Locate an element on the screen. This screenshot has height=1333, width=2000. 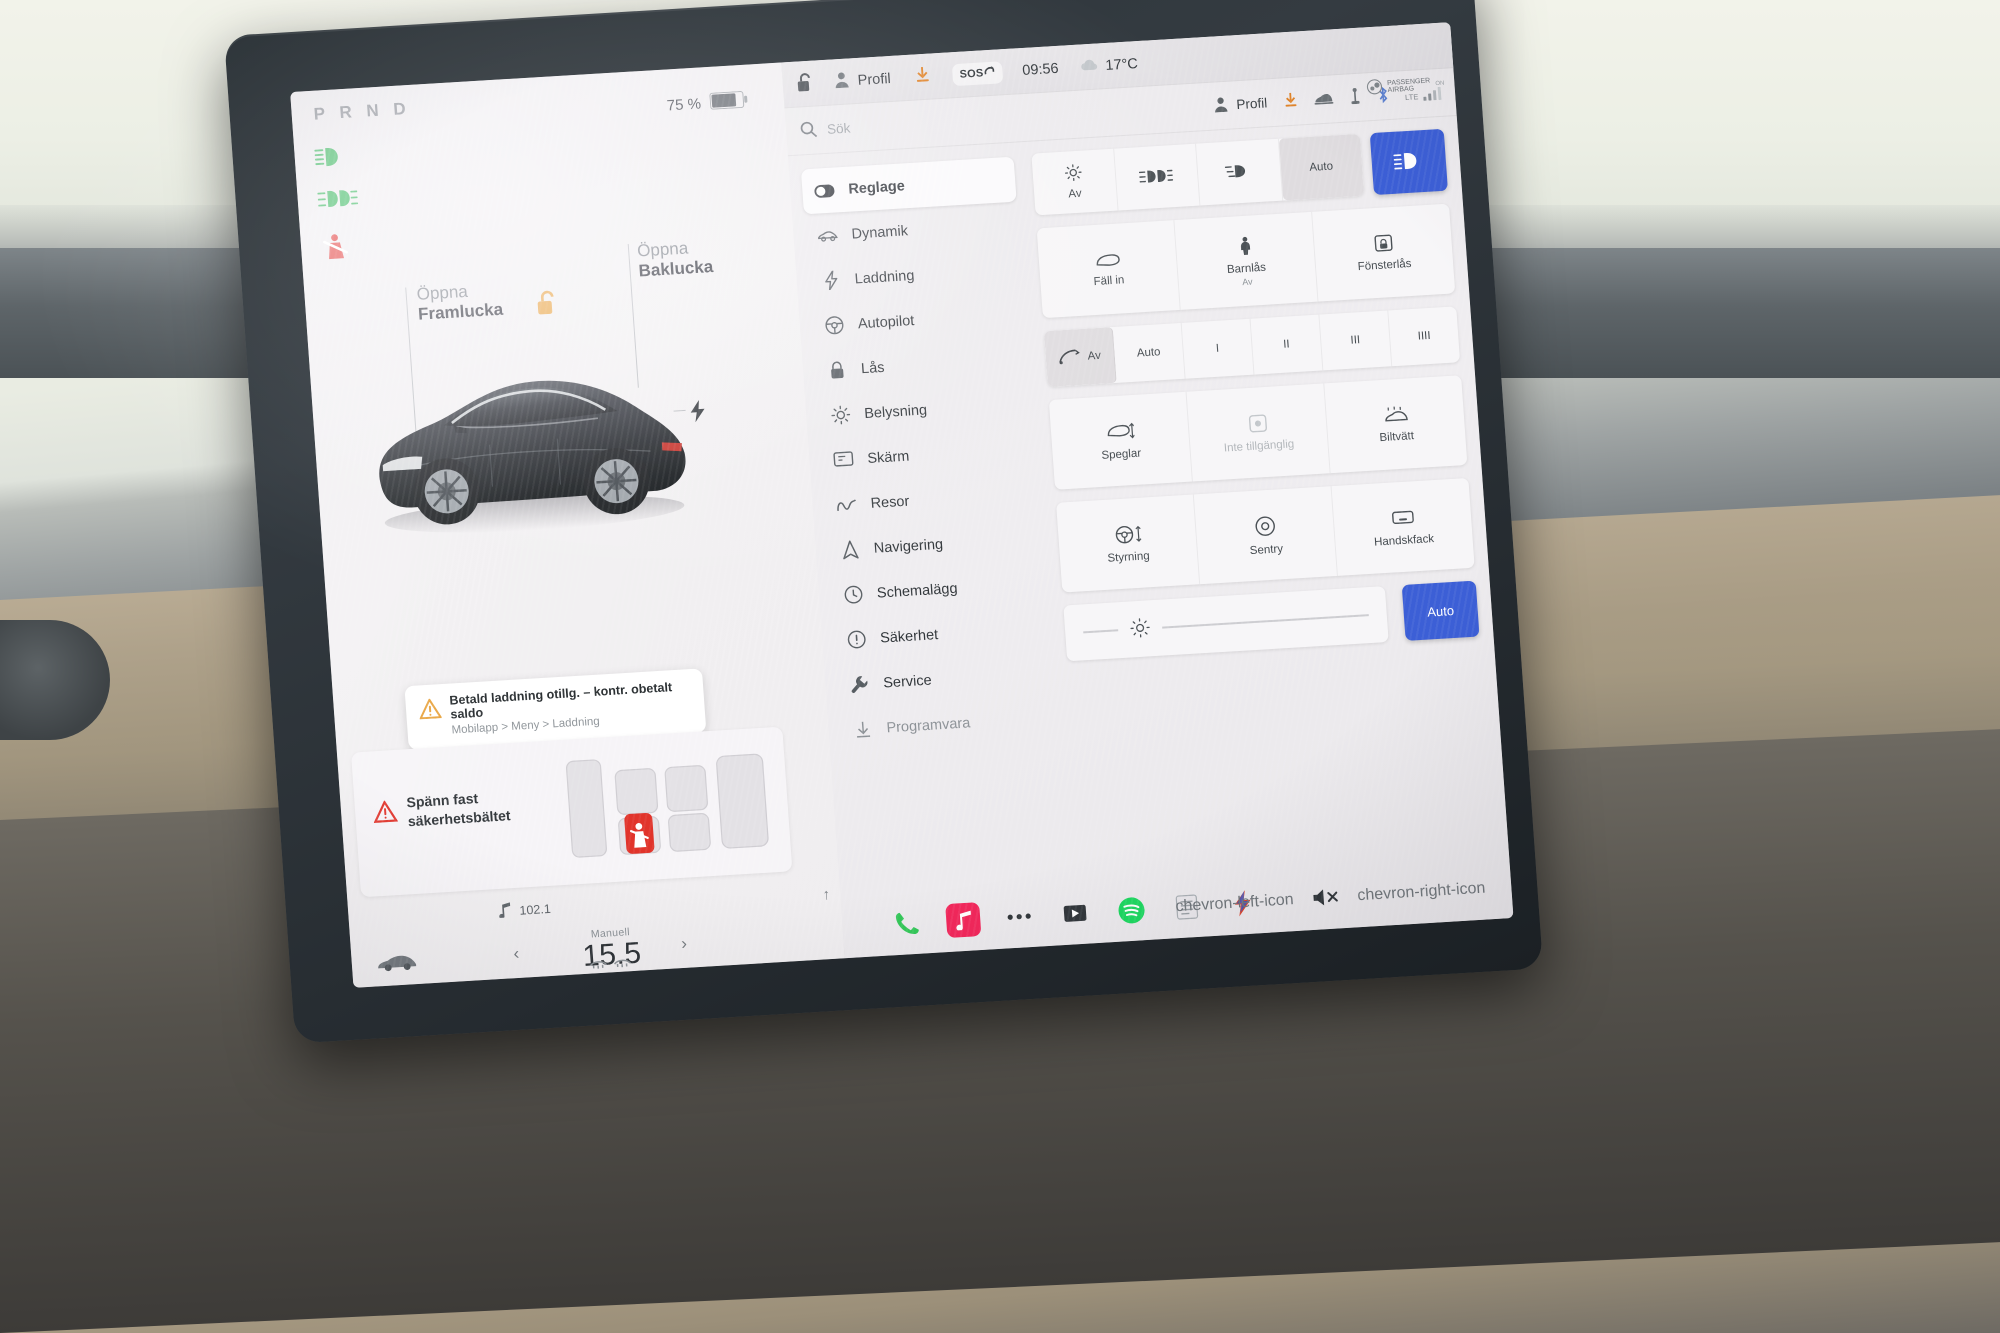
headlight-beam-icon is located at coordinates (1408, 162).